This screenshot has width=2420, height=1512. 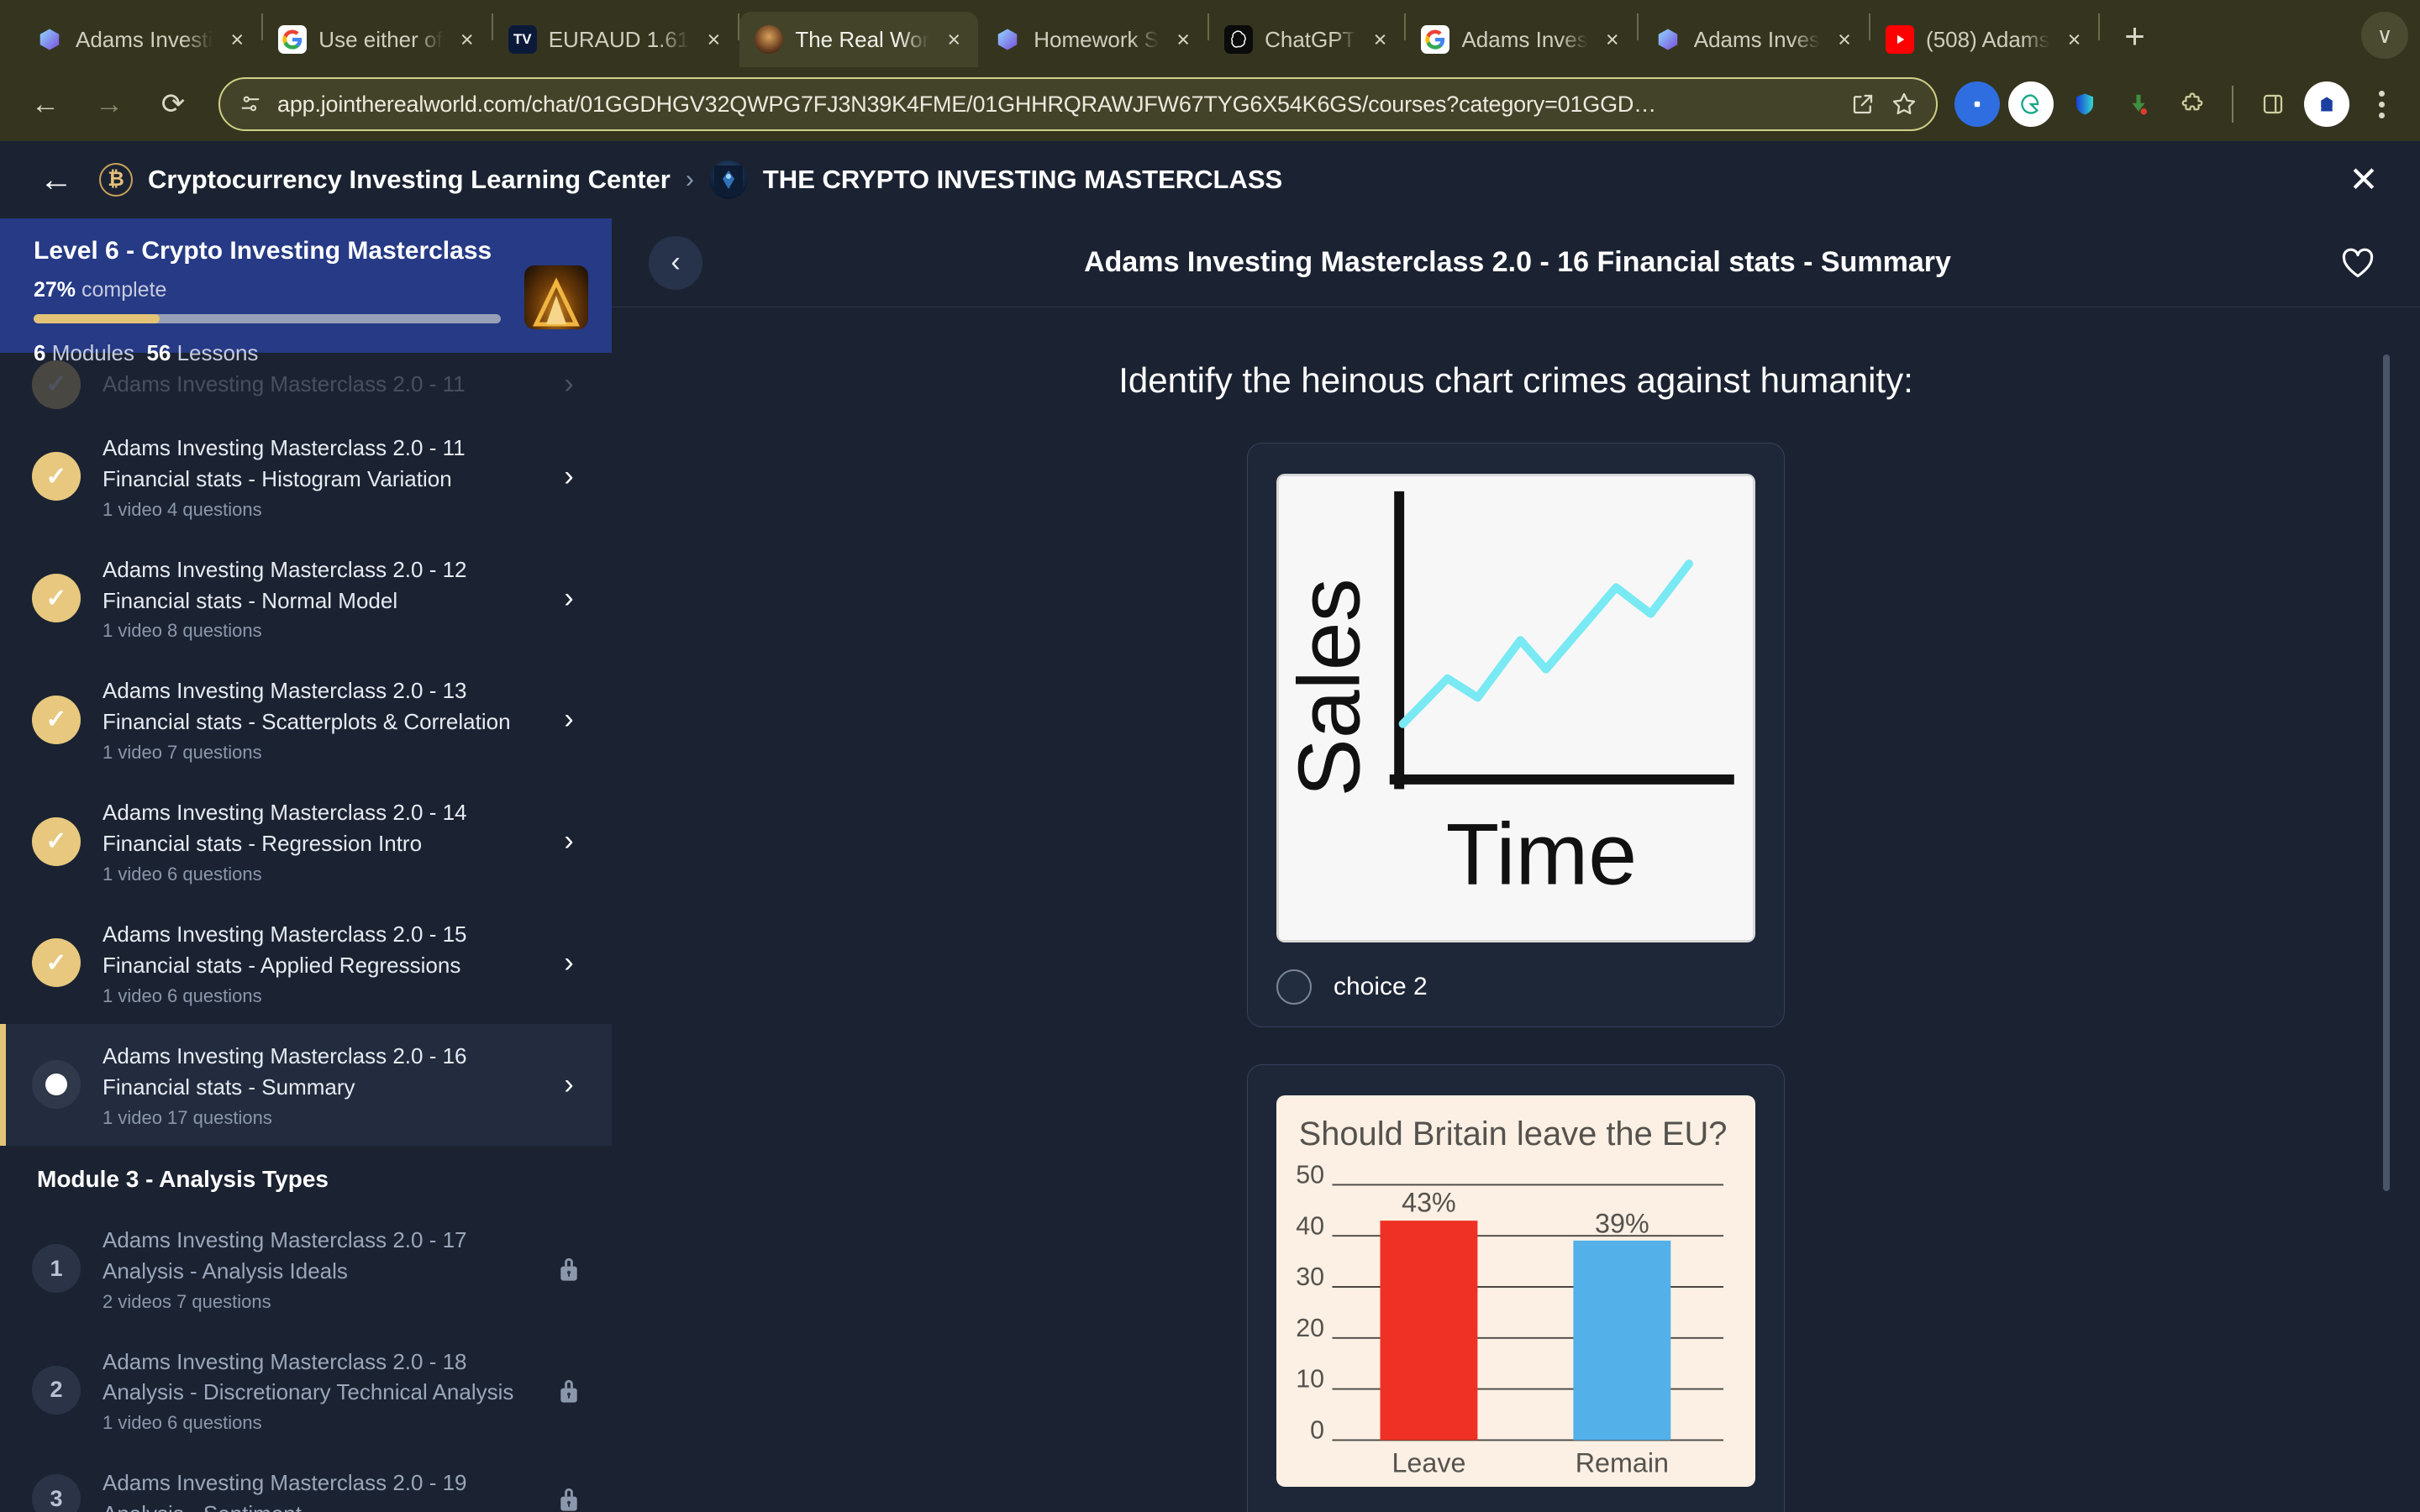 I want to click on browser-tab: (508) Adams ×, so click(x=1984, y=39).